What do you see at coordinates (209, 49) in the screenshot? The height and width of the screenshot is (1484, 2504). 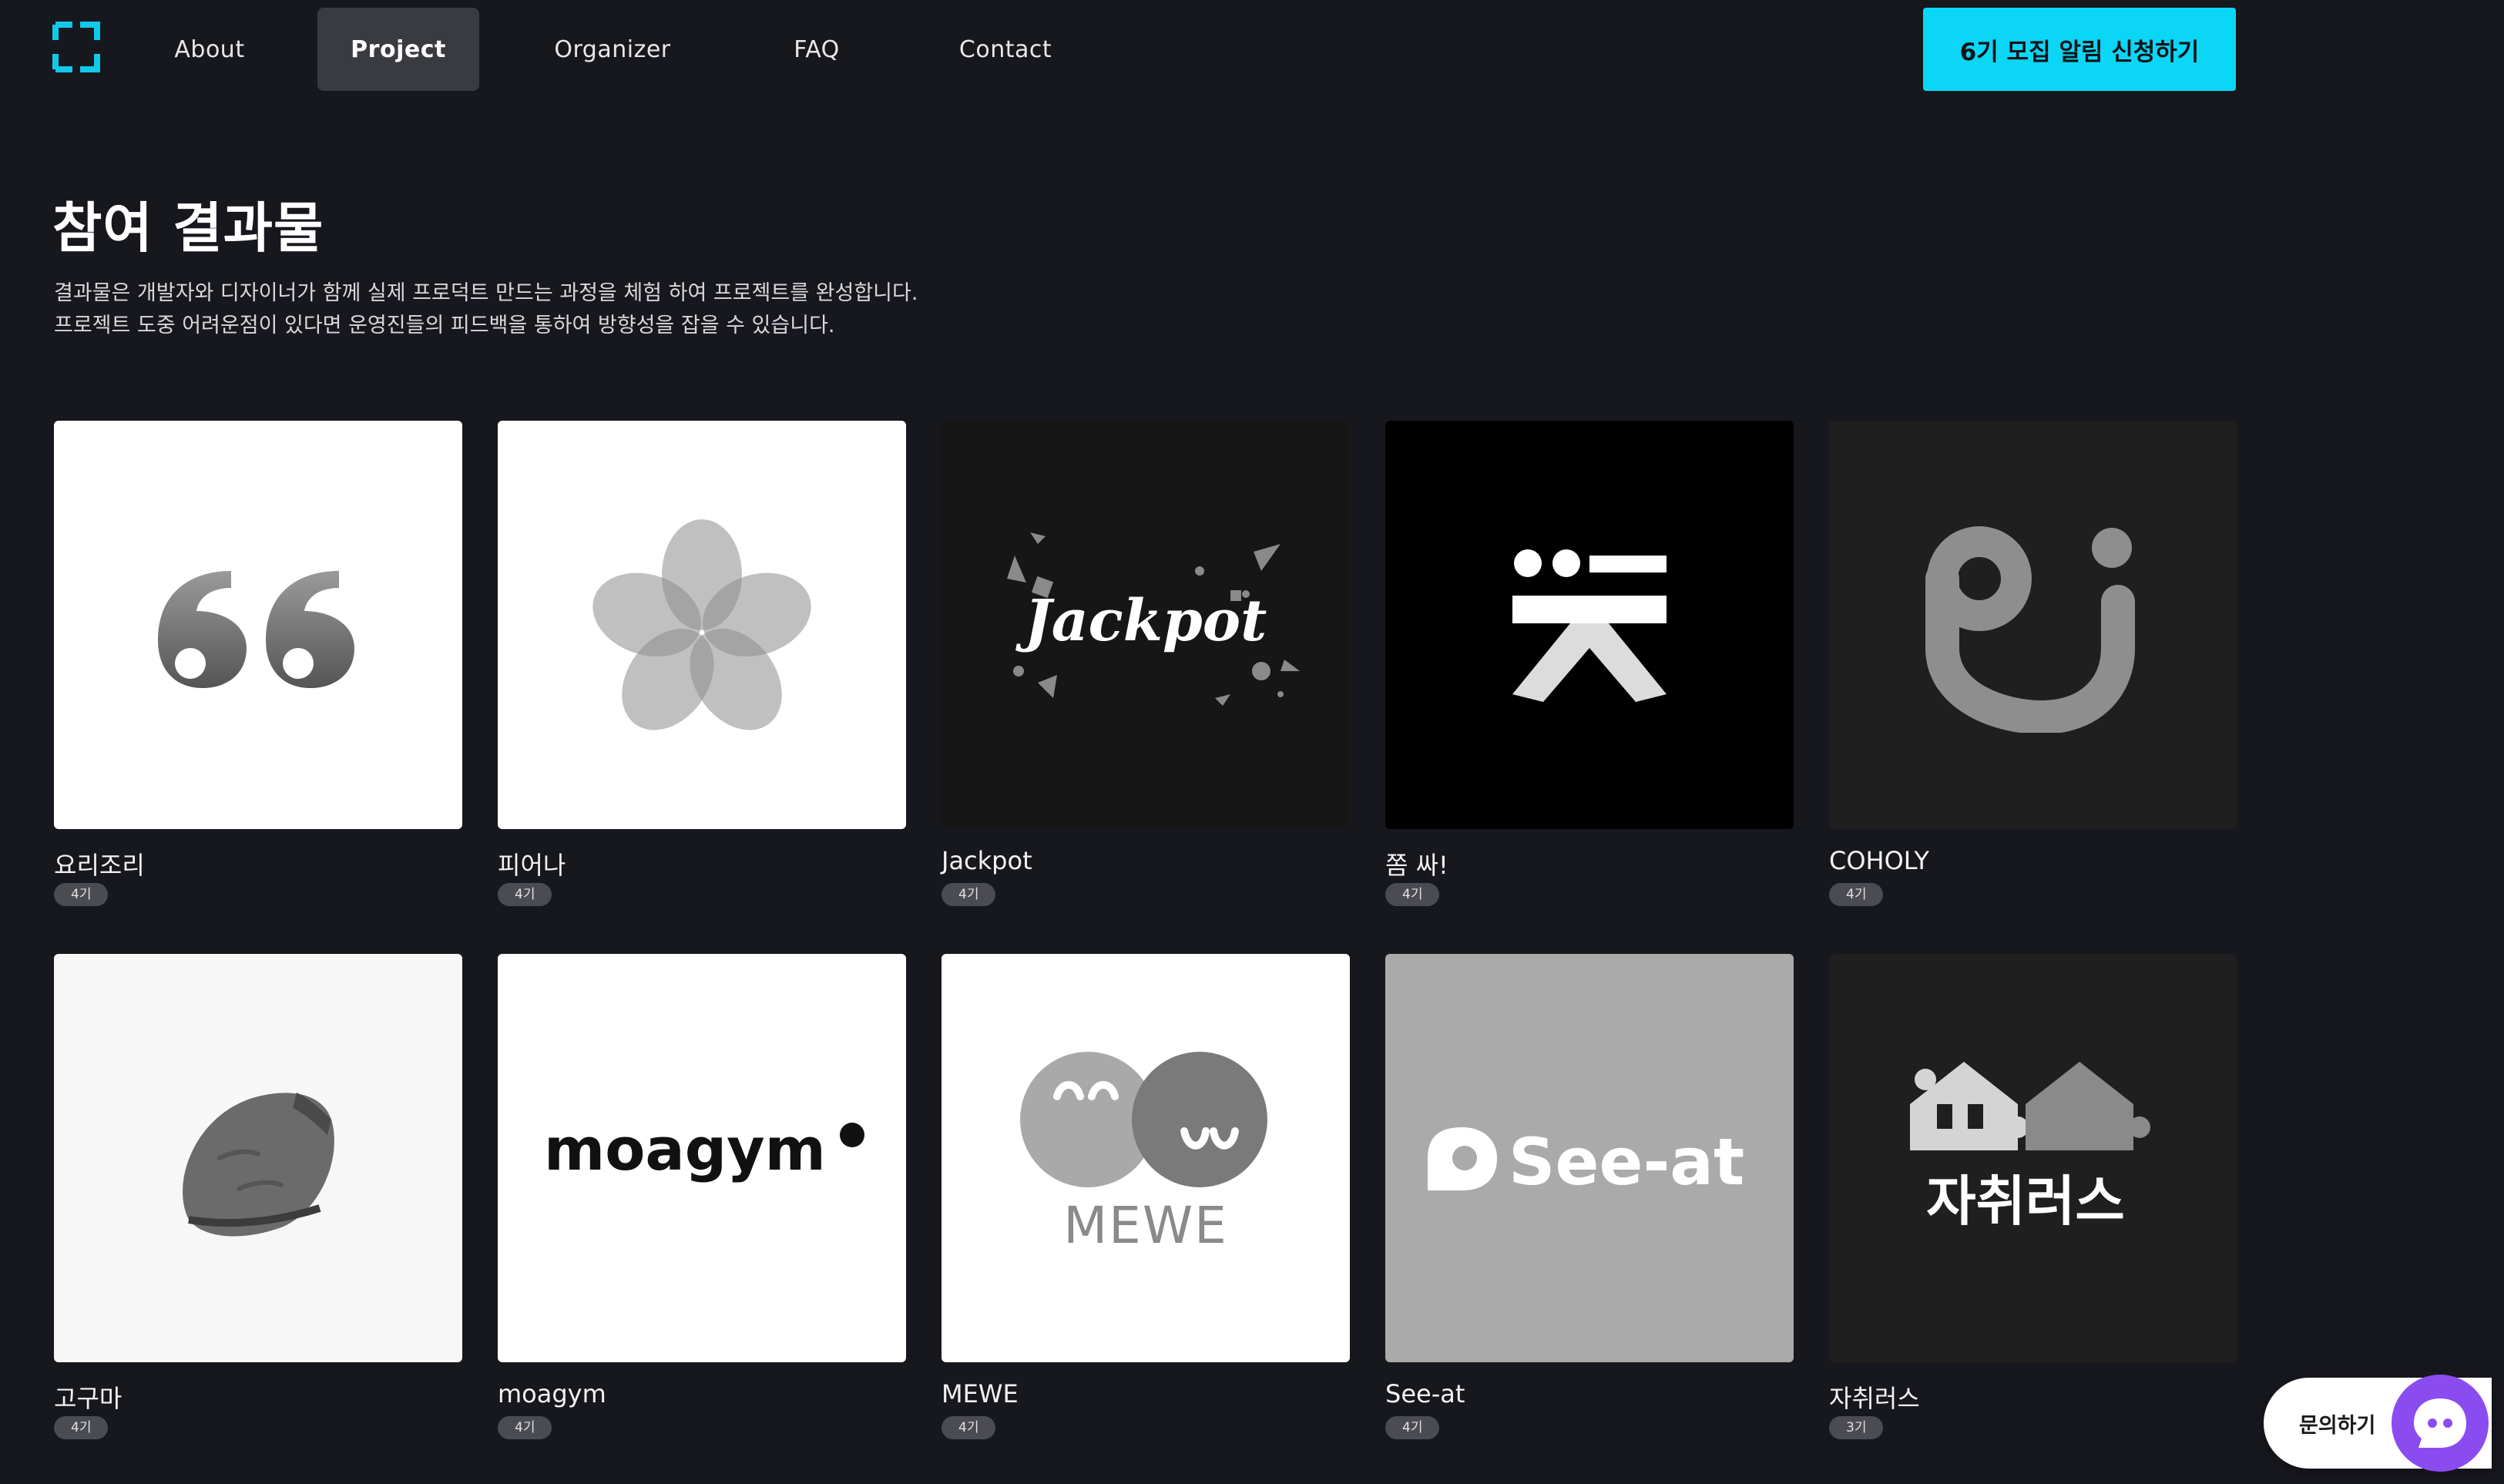 I see `nav-about: About` at bounding box center [209, 49].